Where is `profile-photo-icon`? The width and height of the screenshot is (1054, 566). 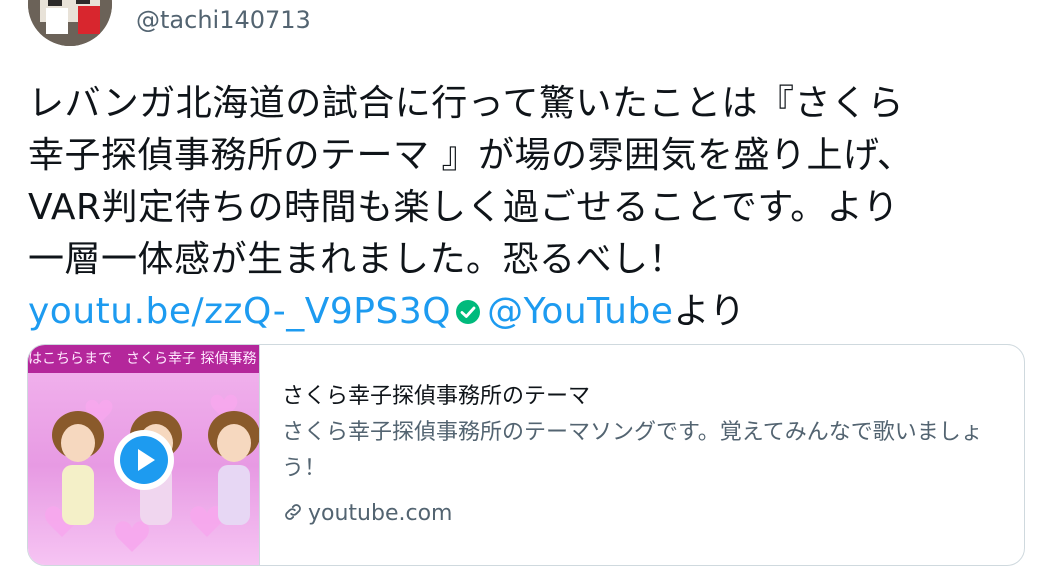
profile-photo-icon is located at coordinates (70, 23).